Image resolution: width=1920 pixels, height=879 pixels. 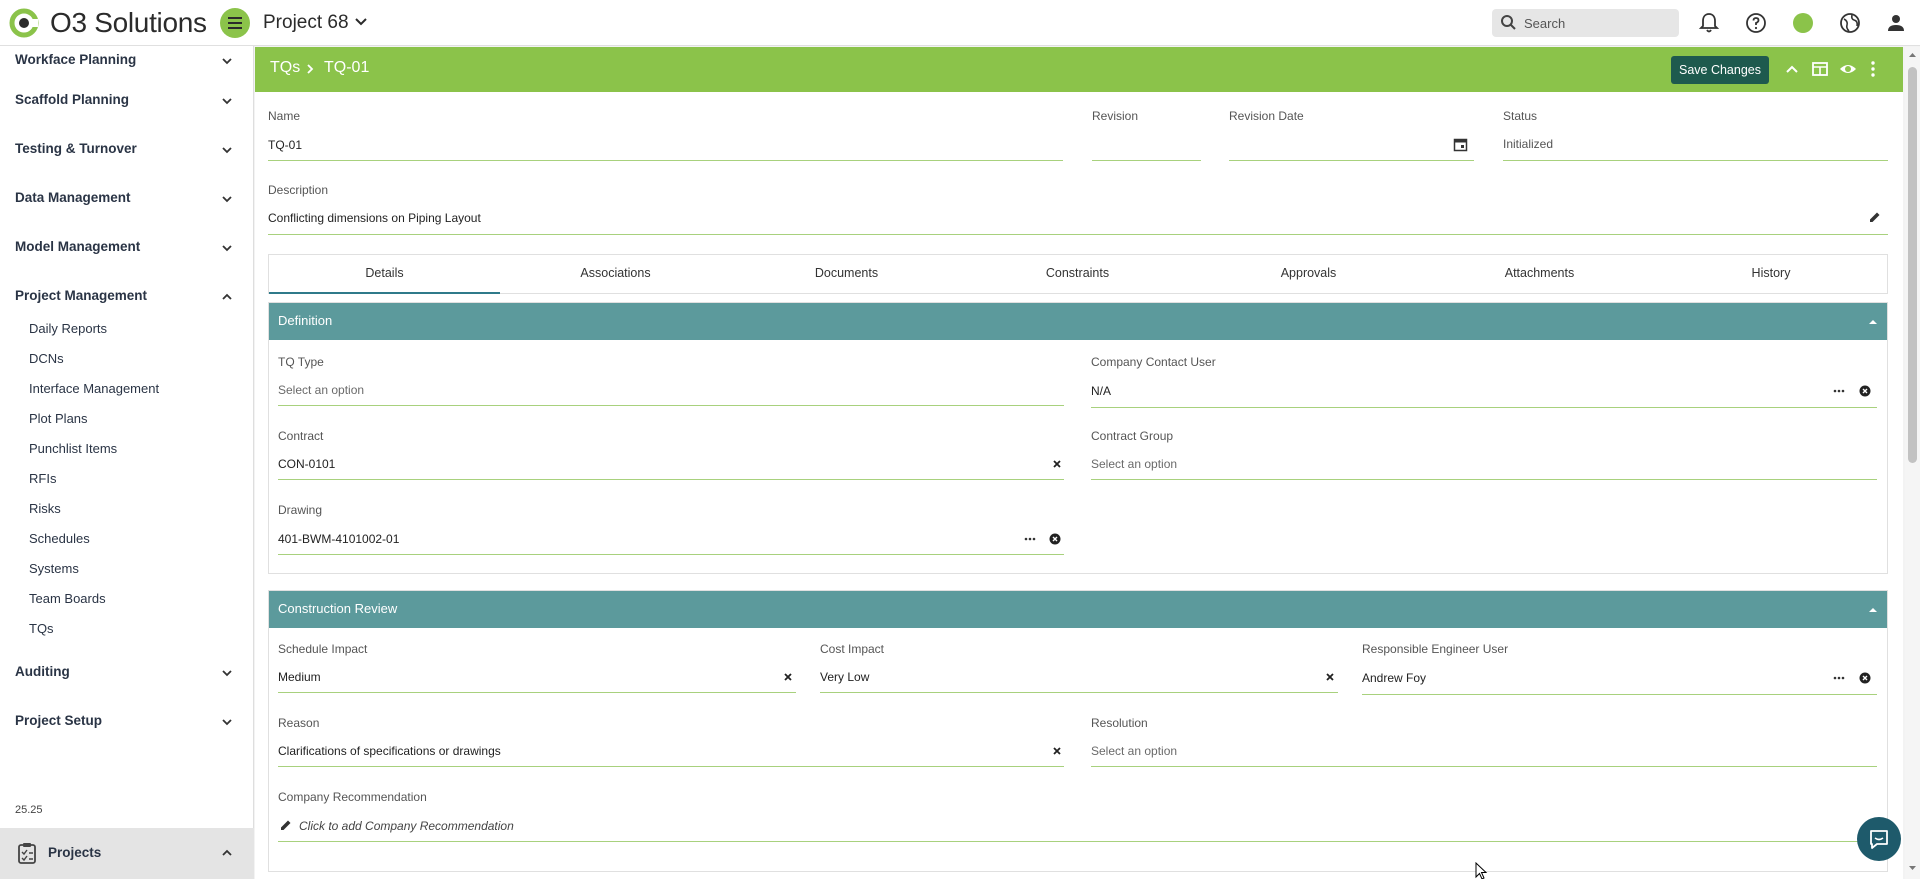 What do you see at coordinates (127, 248) in the screenshot?
I see `sidebar-section-model-management: Model Management` at bounding box center [127, 248].